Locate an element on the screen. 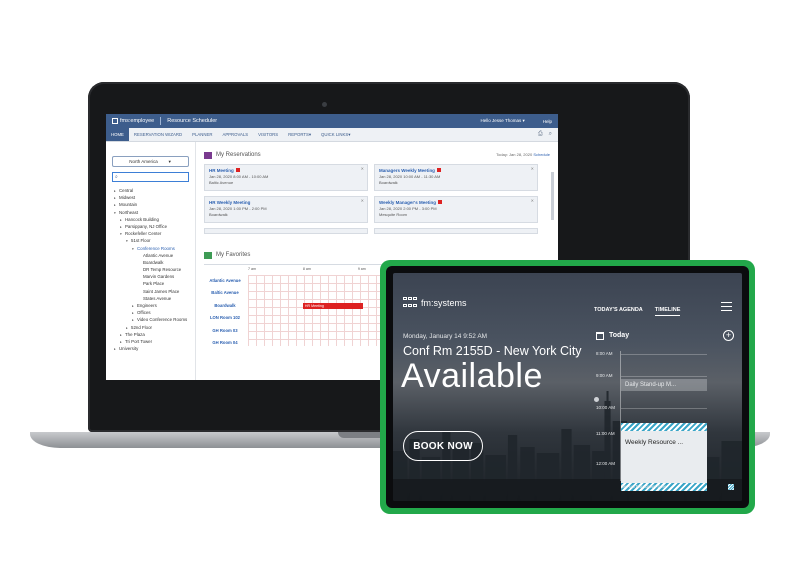 The height and width of the screenshot is (574, 800). reservations-scrollbar is located at coordinates (552, 196).